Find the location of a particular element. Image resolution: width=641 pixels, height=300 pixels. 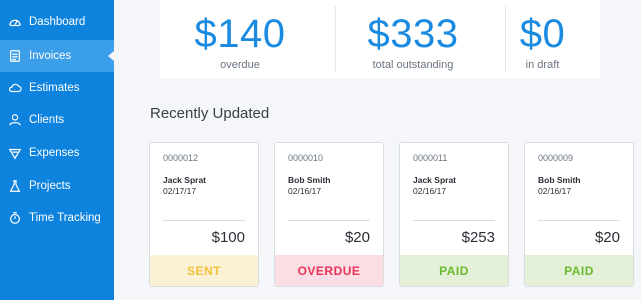

sidebar-item-clients: Clients is located at coordinates (57, 120).